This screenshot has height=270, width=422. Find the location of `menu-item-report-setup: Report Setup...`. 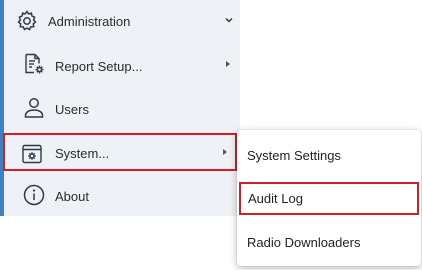

menu-item-report-setup: Report Setup... is located at coordinates (122, 64).